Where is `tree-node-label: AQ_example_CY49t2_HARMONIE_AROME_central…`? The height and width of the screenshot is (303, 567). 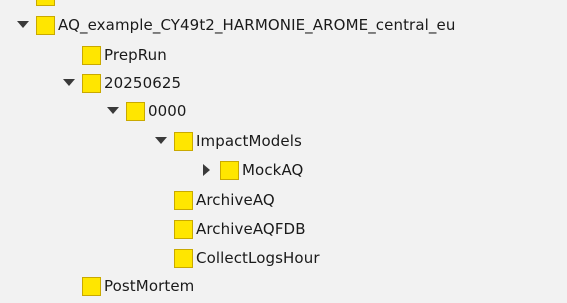
tree-node-label: AQ_example_CY49t2_HARMONIE_AROME_central… is located at coordinates (257, 25).